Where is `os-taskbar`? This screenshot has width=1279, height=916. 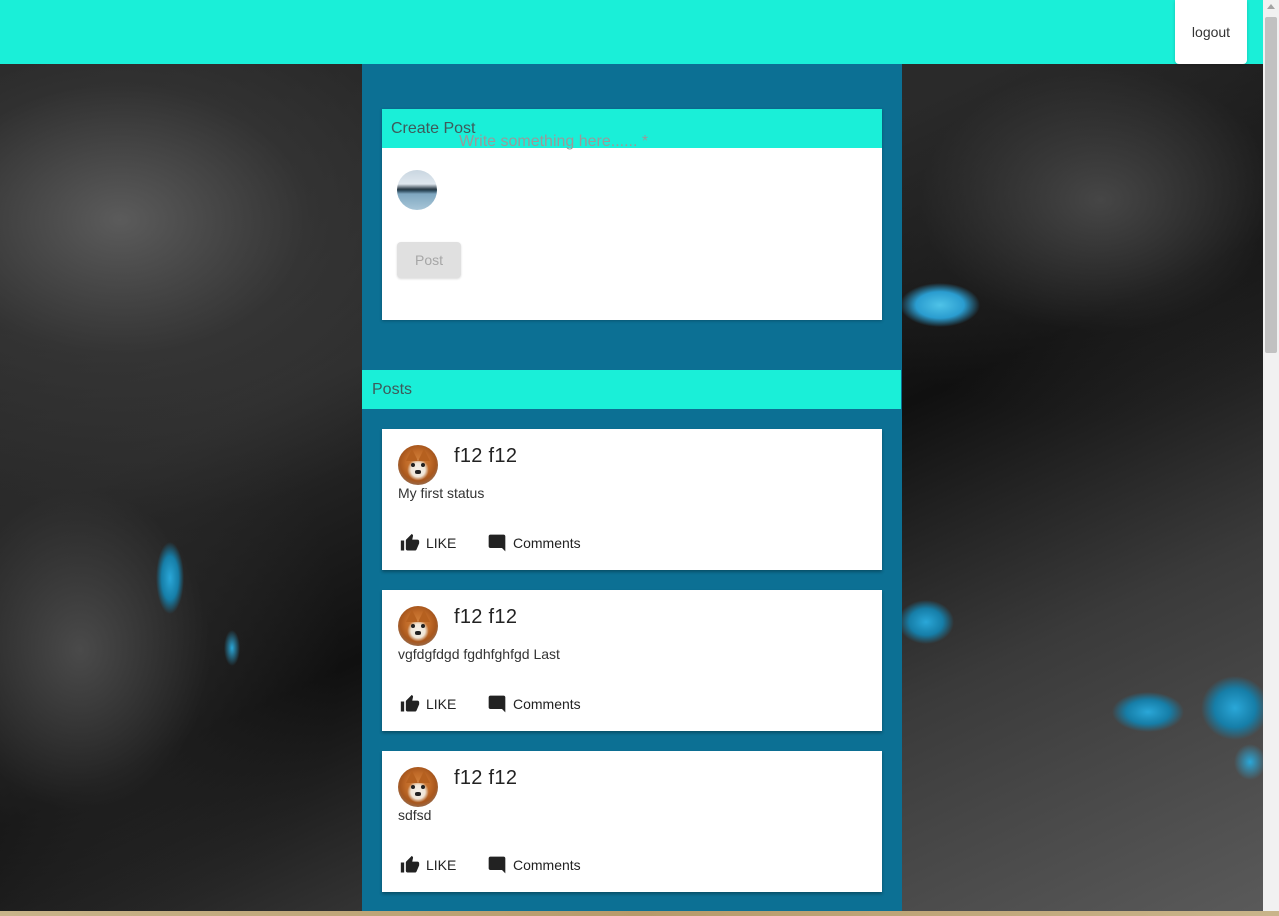
os-taskbar is located at coordinates (639, 913).